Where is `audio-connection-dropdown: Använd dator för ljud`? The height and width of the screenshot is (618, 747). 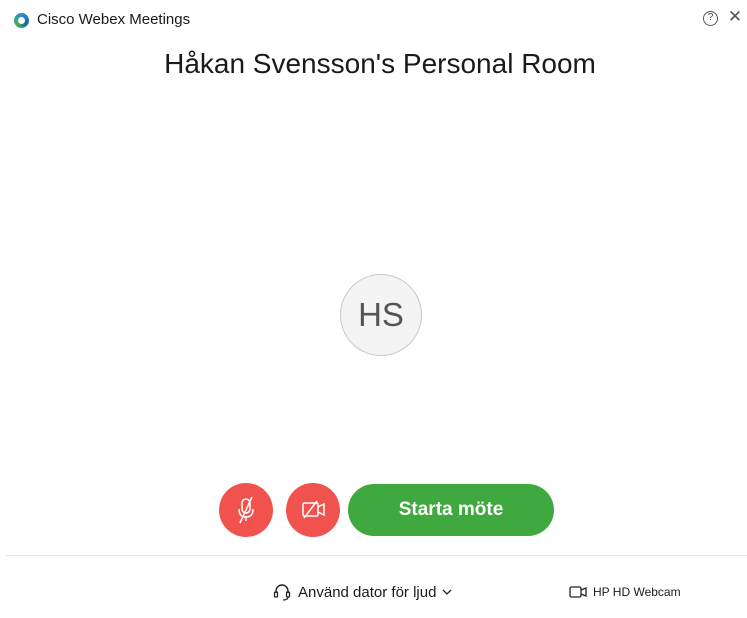 audio-connection-dropdown: Använd dator för ljud is located at coordinates (362, 592).